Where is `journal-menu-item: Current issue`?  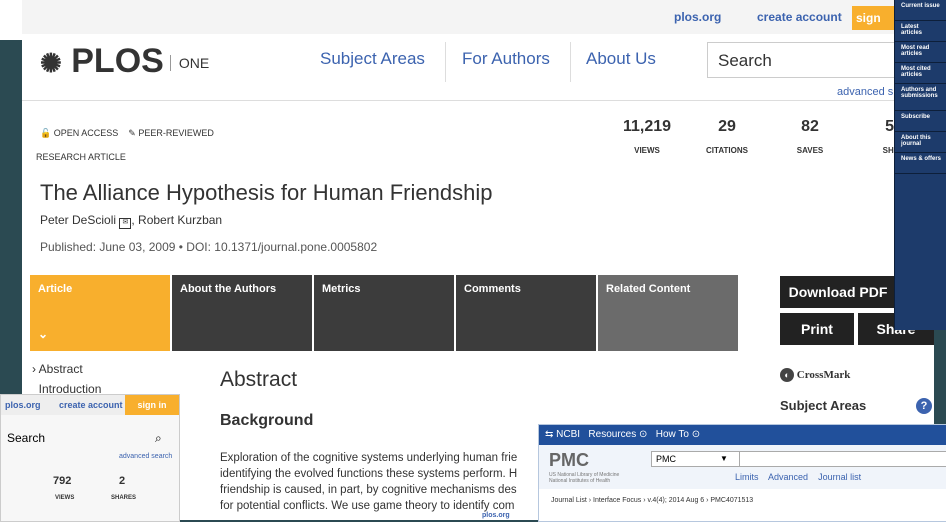 journal-menu-item: Current issue is located at coordinates (920, 10).